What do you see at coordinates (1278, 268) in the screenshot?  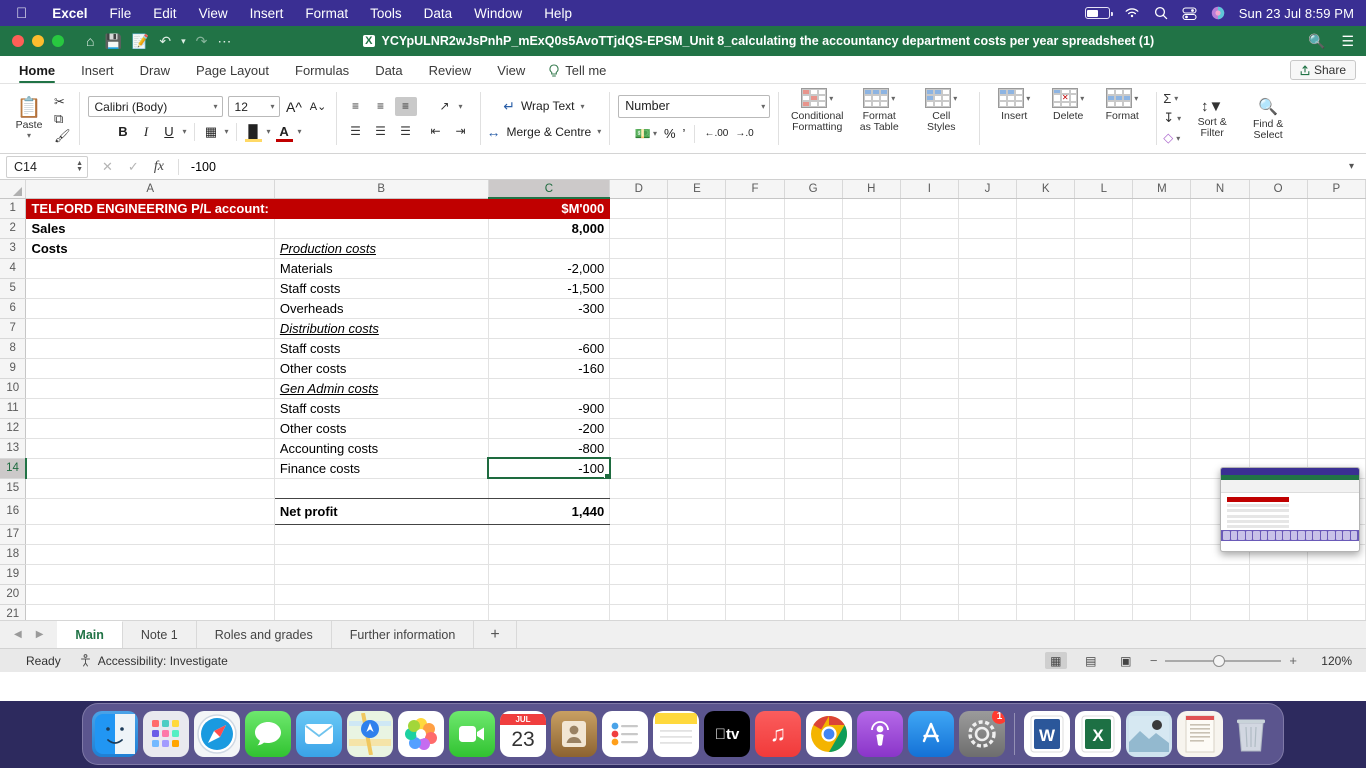 I see `cell-o4` at bounding box center [1278, 268].